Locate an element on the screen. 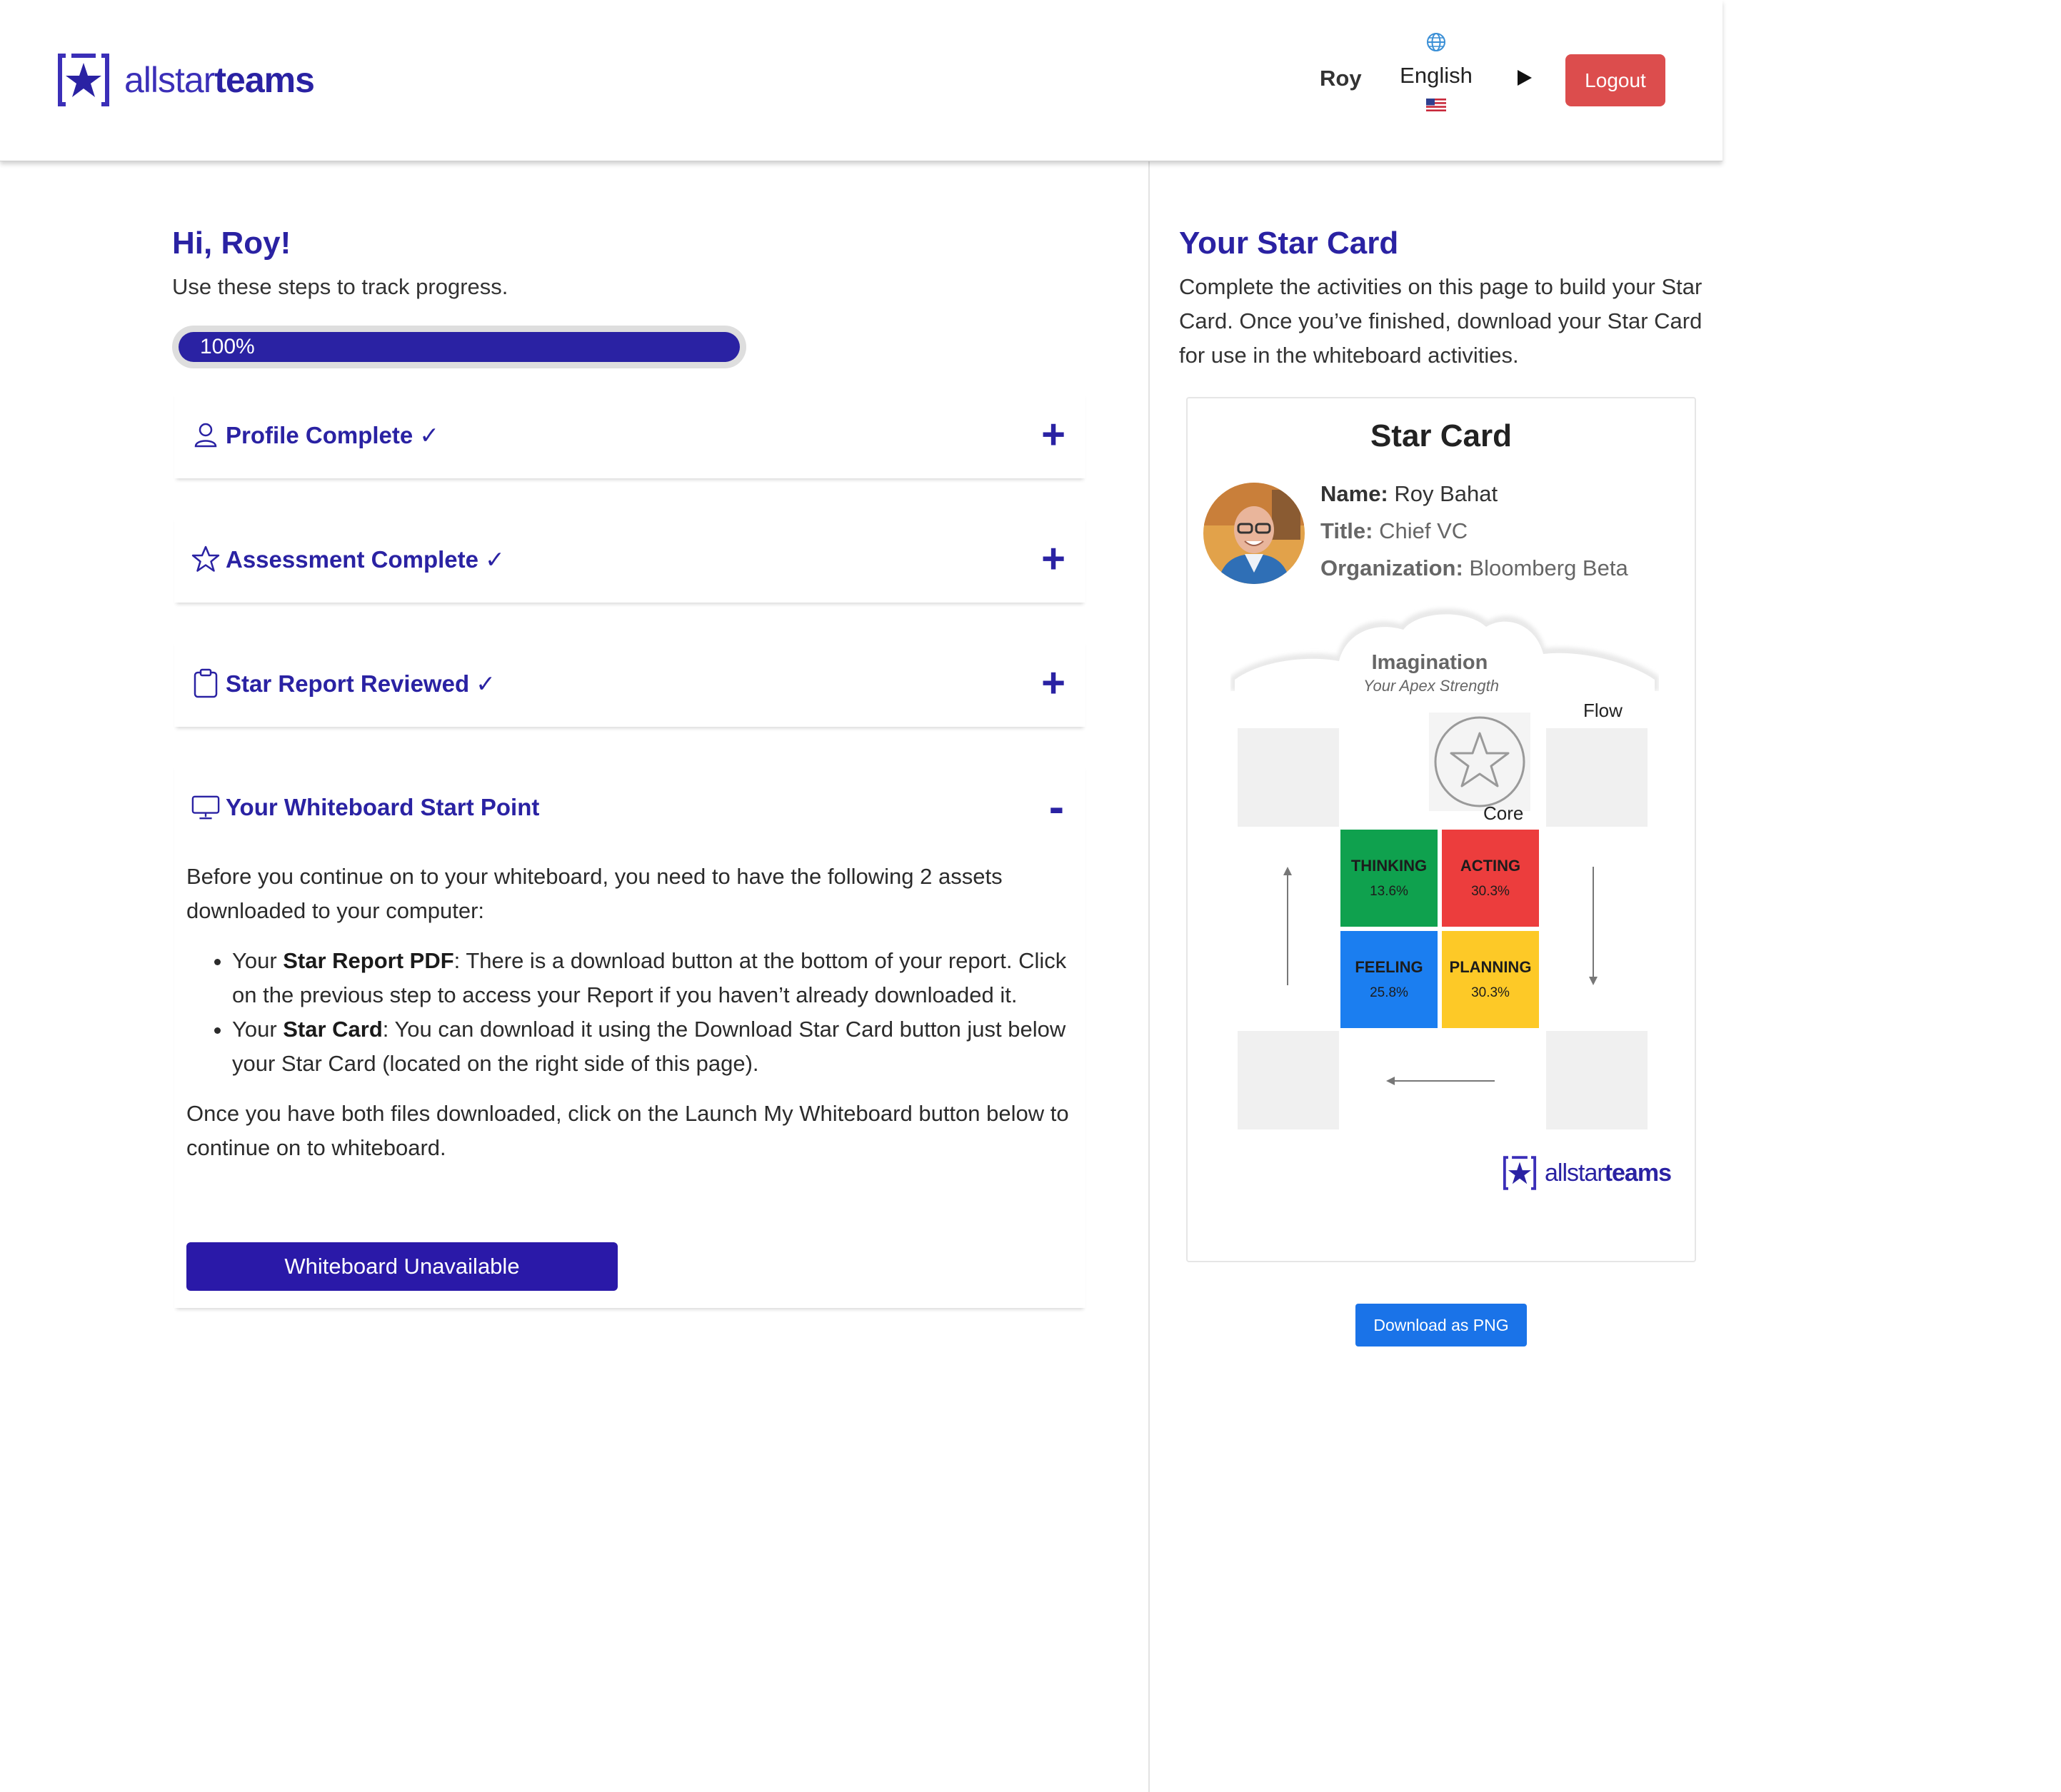 This screenshot has height=1792, width=2061. name-row: Name: Roy Bahat is located at coordinates (1409, 494).